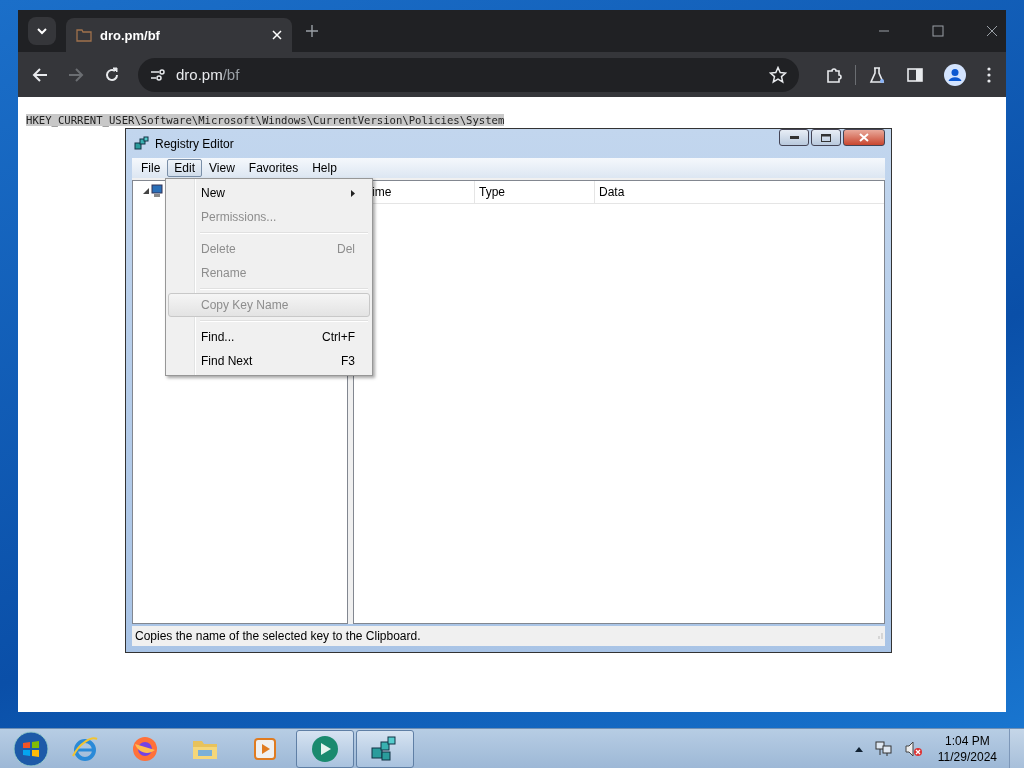  I want to click on date-text: 11/29/2024, so click(967, 756).